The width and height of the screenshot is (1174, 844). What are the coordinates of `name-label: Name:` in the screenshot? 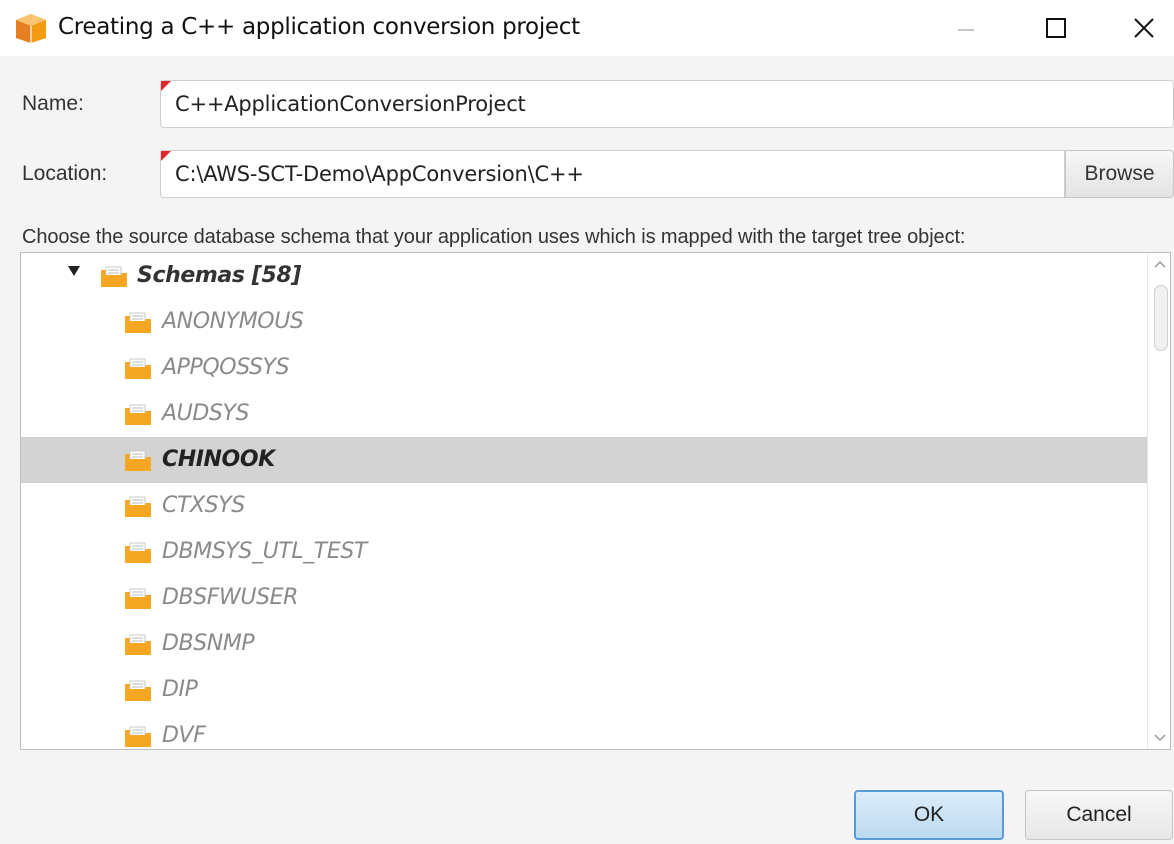 It's located at (53, 103).